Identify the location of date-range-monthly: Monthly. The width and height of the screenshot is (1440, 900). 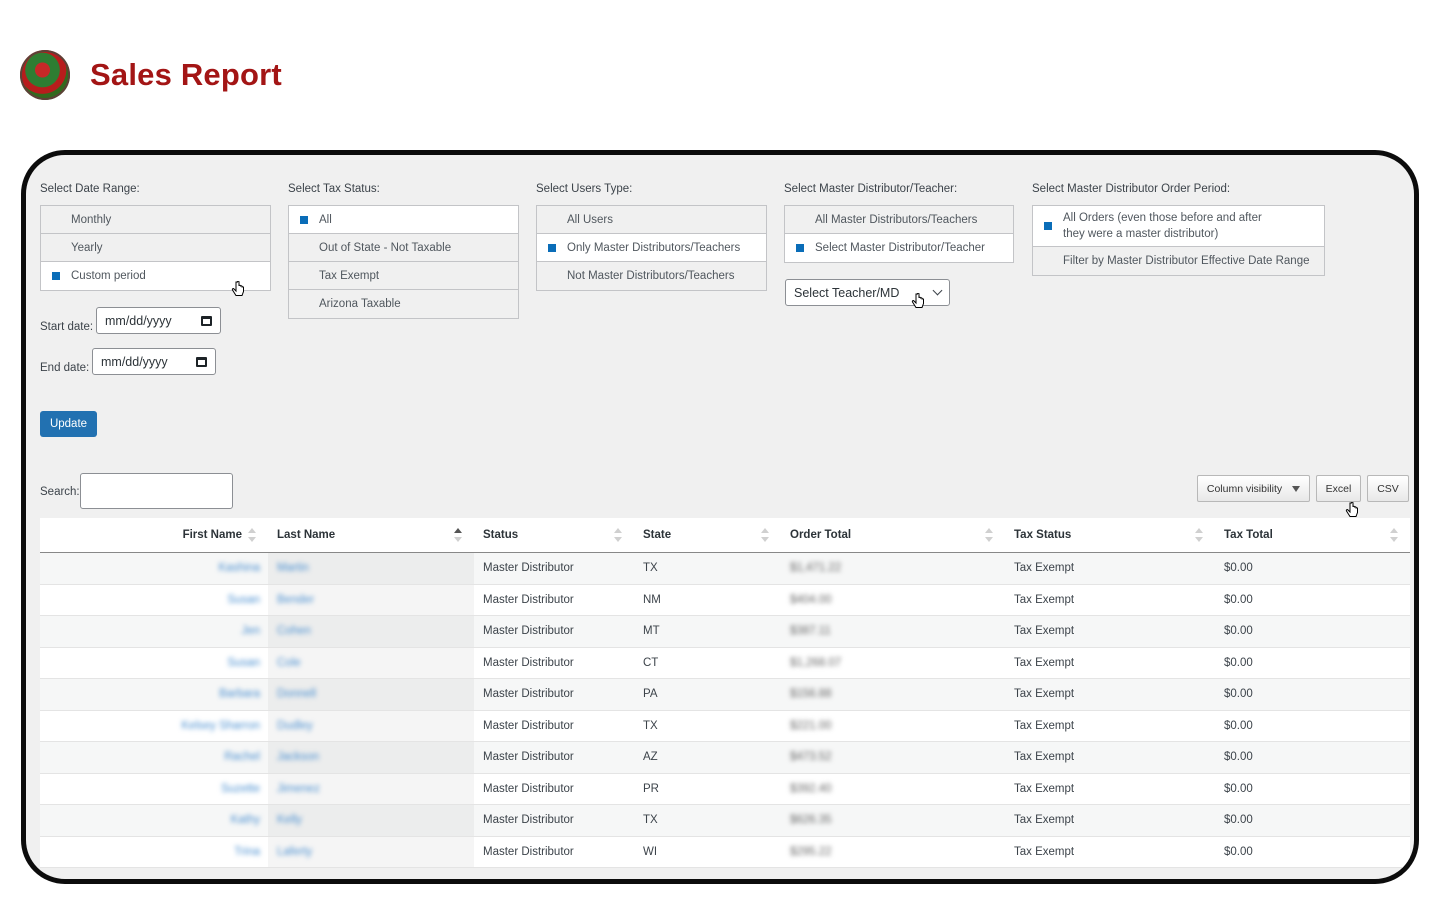
(155, 220).